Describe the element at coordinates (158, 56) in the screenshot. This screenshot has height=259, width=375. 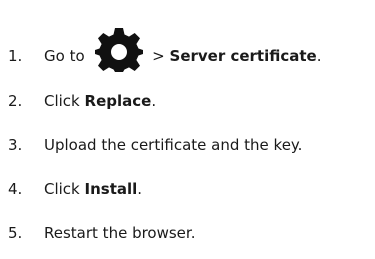
I see `step-text-between: >` at that location.